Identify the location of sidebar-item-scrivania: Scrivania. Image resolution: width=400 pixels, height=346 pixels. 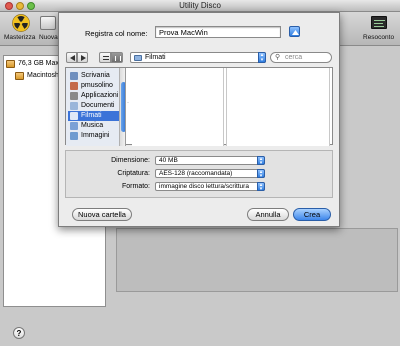
(96, 76).